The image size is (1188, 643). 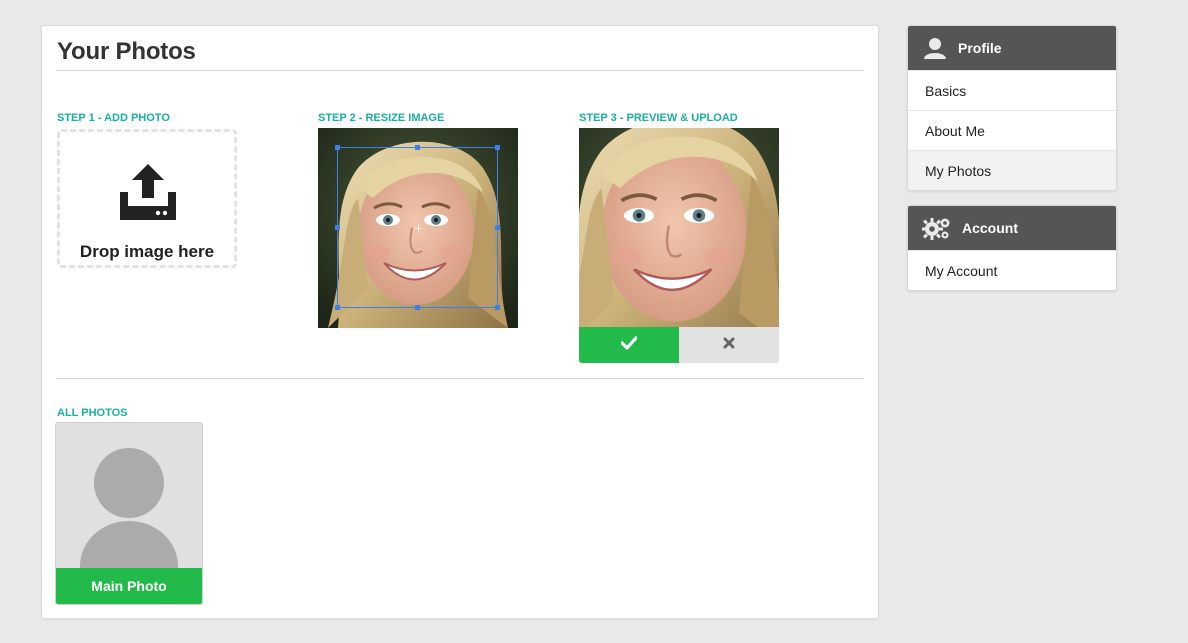 What do you see at coordinates (1012, 48) in the screenshot?
I see `profile-menu-header: Profile` at bounding box center [1012, 48].